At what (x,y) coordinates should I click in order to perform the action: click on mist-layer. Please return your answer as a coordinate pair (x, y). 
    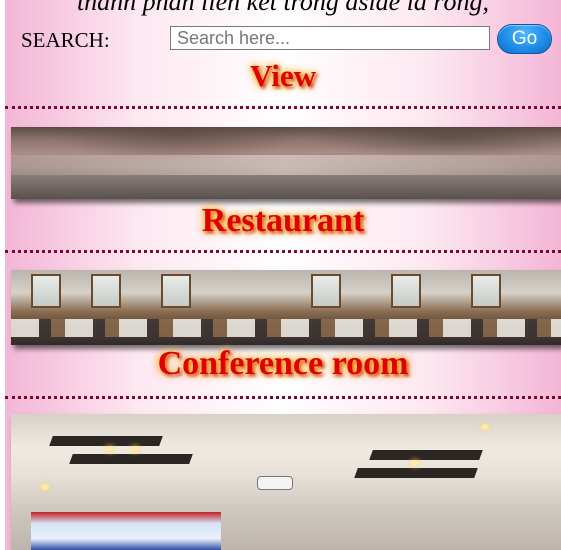
    Looking at the image, I should click on (286, 165).